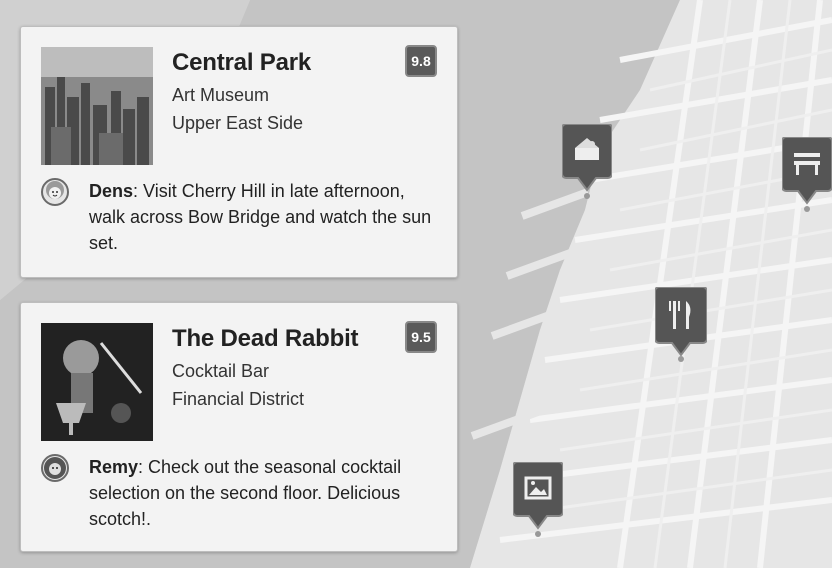  What do you see at coordinates (807, 175) in the screenshot?
I see `map-pin-park` at bounding box center [807, 175].